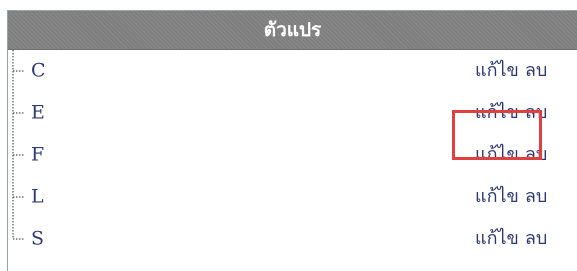 Image resolution: width=577 pixels, height=271 pixels. What do you see at coordinates (38, 70) in the screenshot?
I see `variable-name: C` at bounding box center [38, 70].